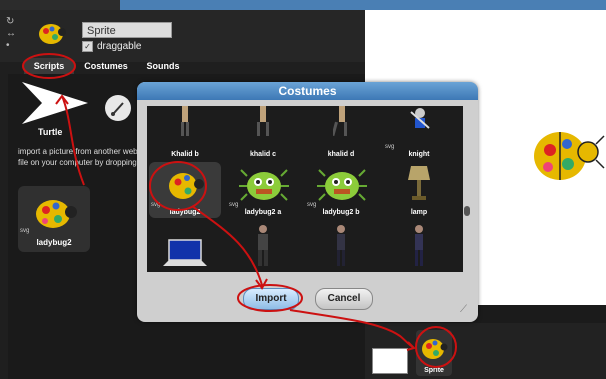  What do you see at coordinates (87, 46) in the screenshot?
I see `draggable-checkbox: ✓` at bounding box center [87, 46].